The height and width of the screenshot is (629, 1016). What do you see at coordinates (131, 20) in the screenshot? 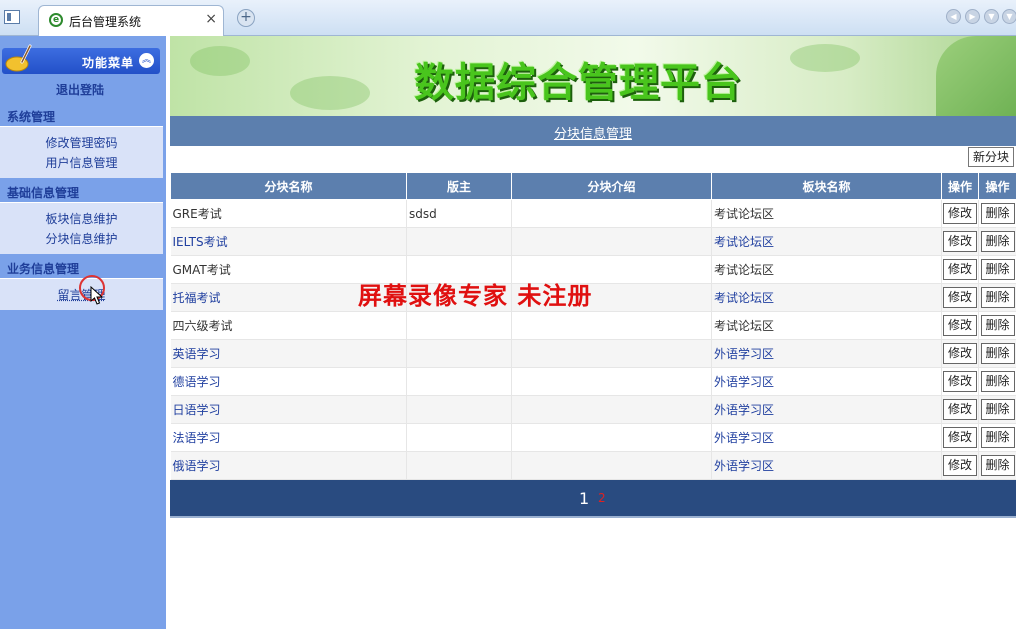
I see `browser-tab: e 后台管理系统 ×` at bounding box center [131, 20].